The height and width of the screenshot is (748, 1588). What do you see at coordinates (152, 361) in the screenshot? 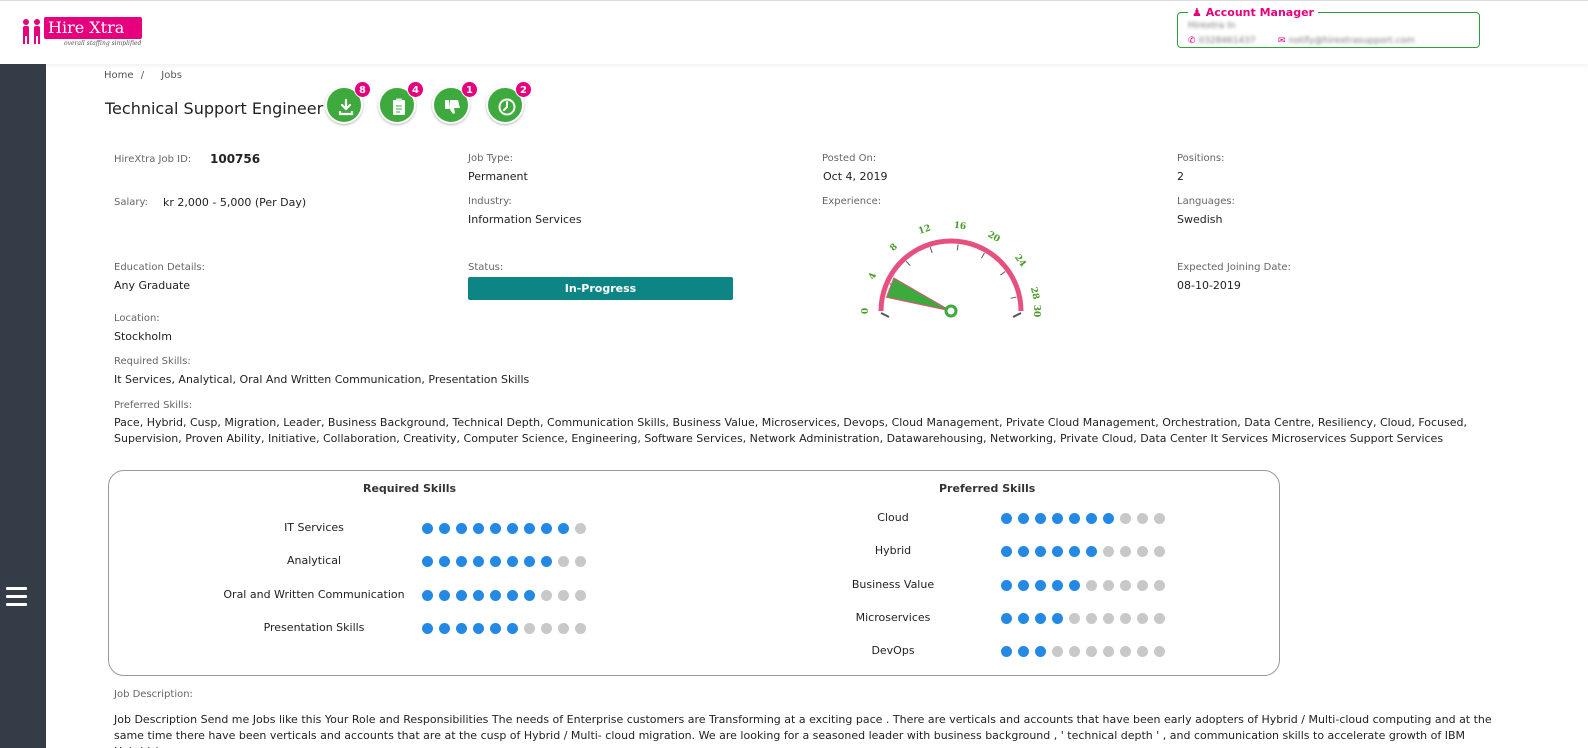
I see `required-skills-label: Required Skills:` at bounding box center [152, 361].